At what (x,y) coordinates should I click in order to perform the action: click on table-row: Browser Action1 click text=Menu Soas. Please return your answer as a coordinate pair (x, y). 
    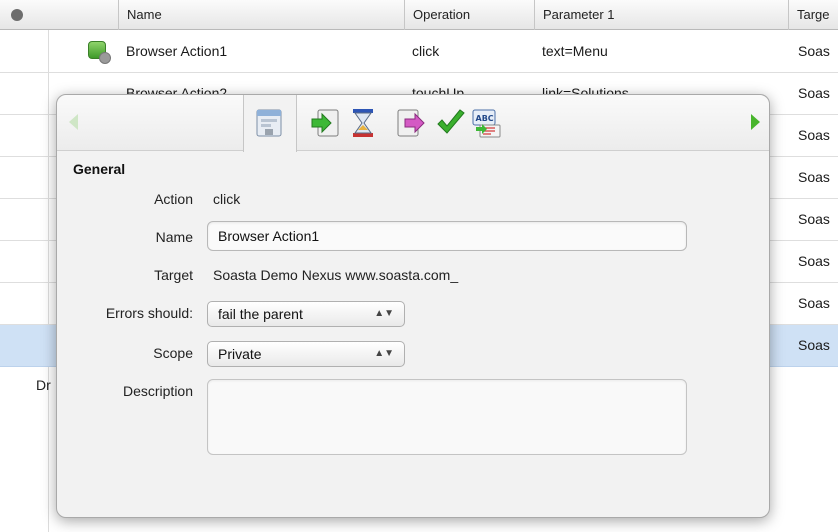
    Looking at the image, I should click on (419, 52).